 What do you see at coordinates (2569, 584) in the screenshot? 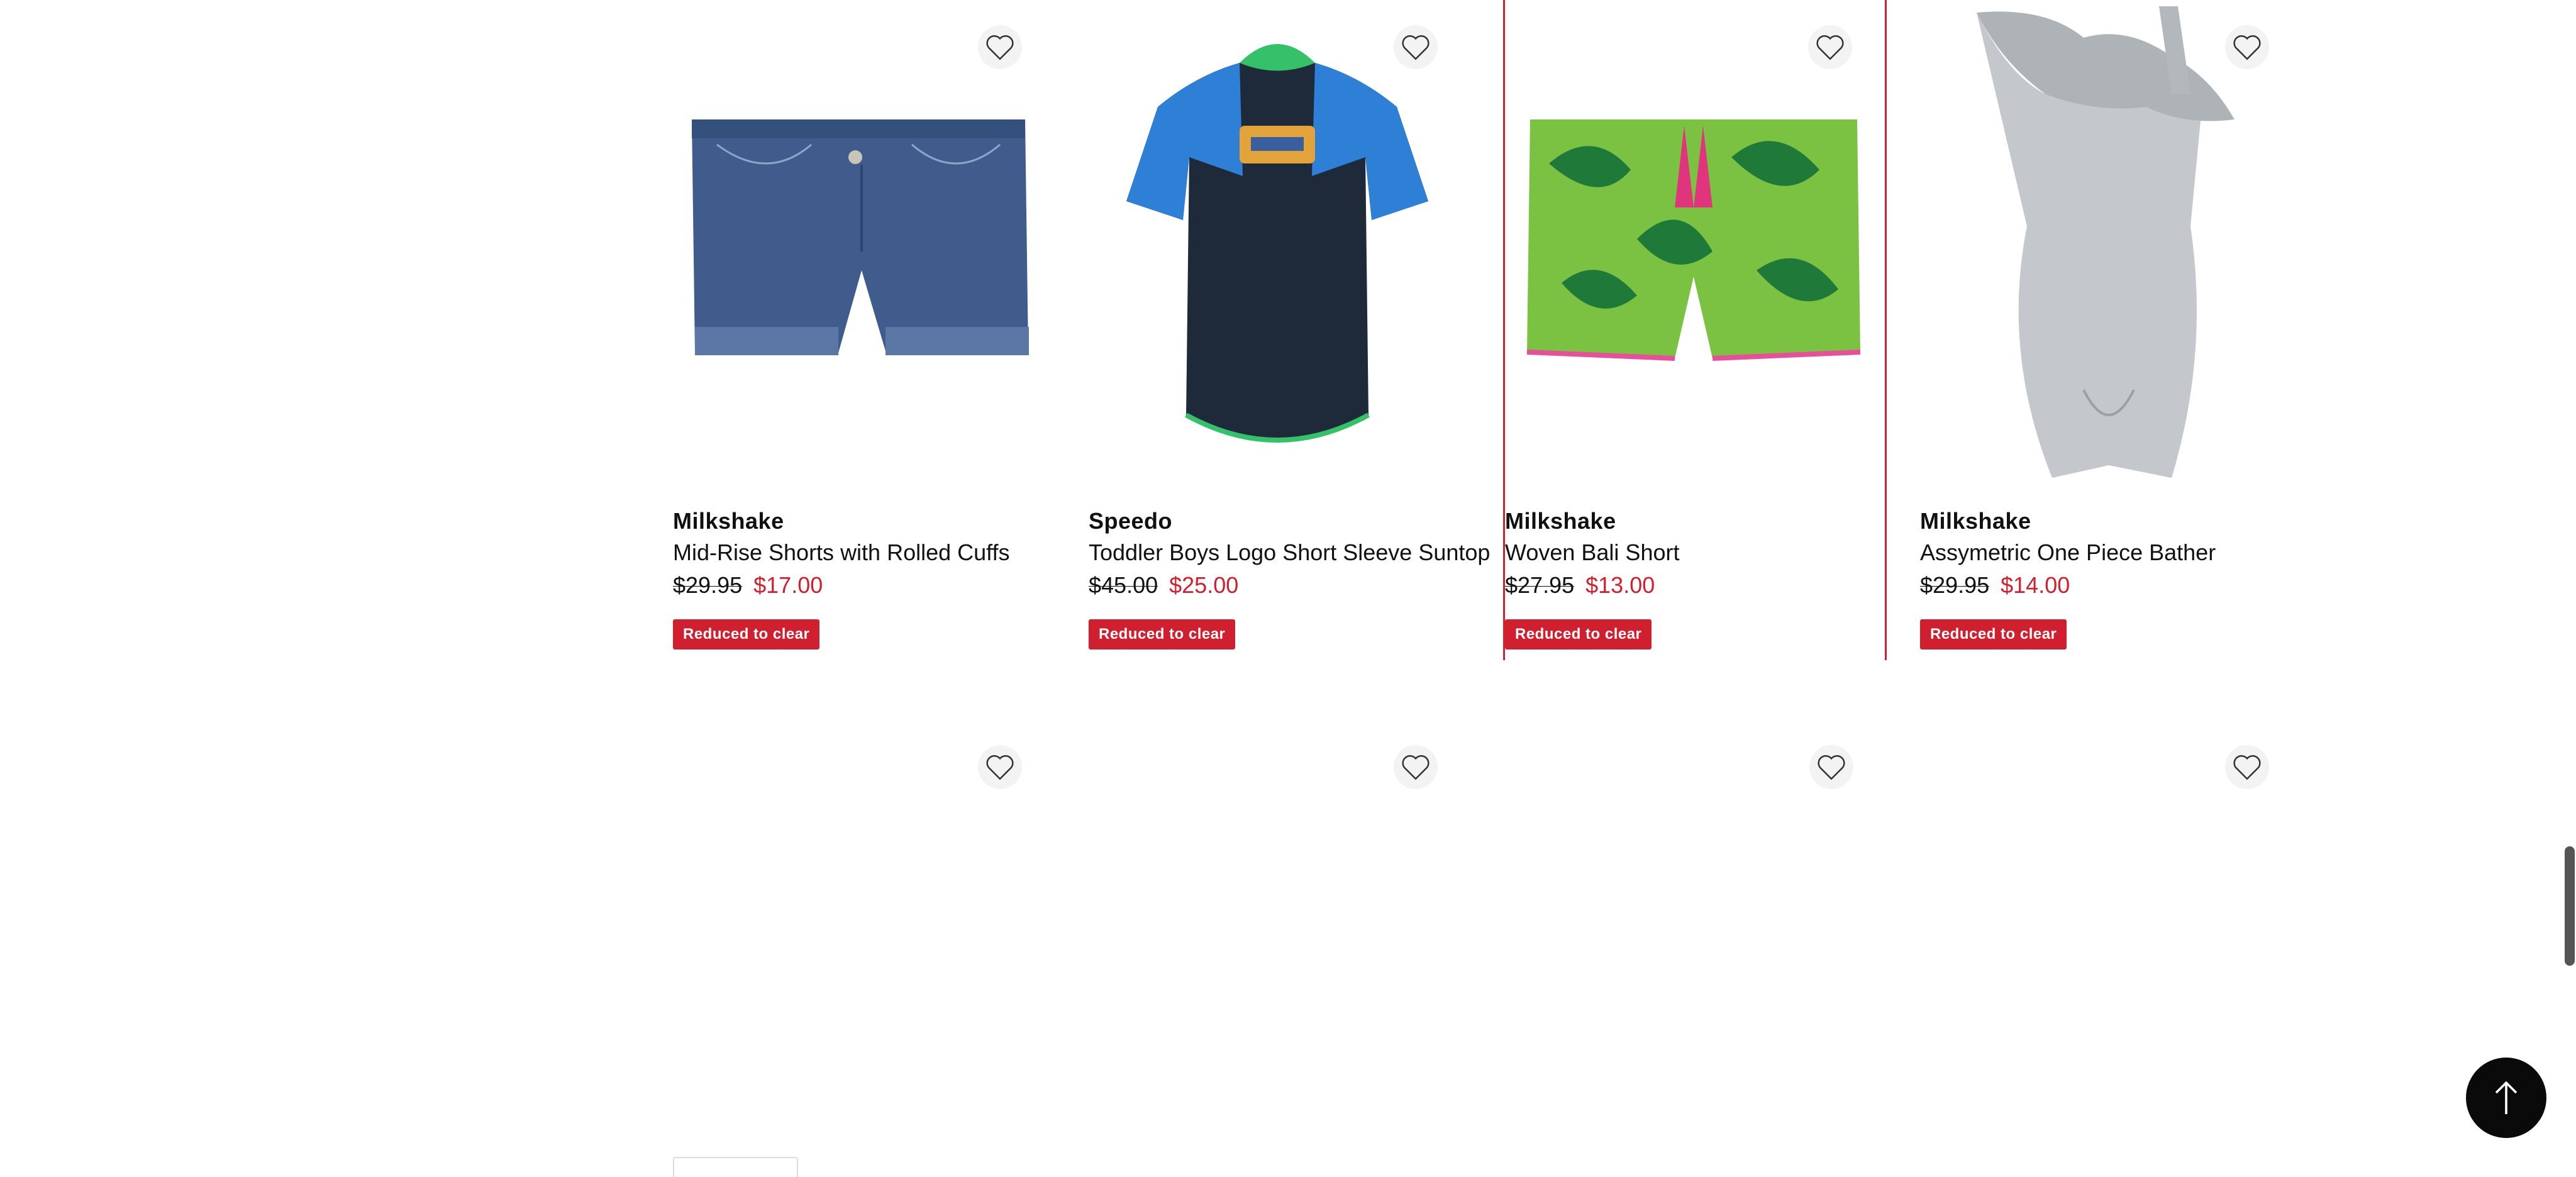
I see `scrollbar` at bounding box center [2569, 584].